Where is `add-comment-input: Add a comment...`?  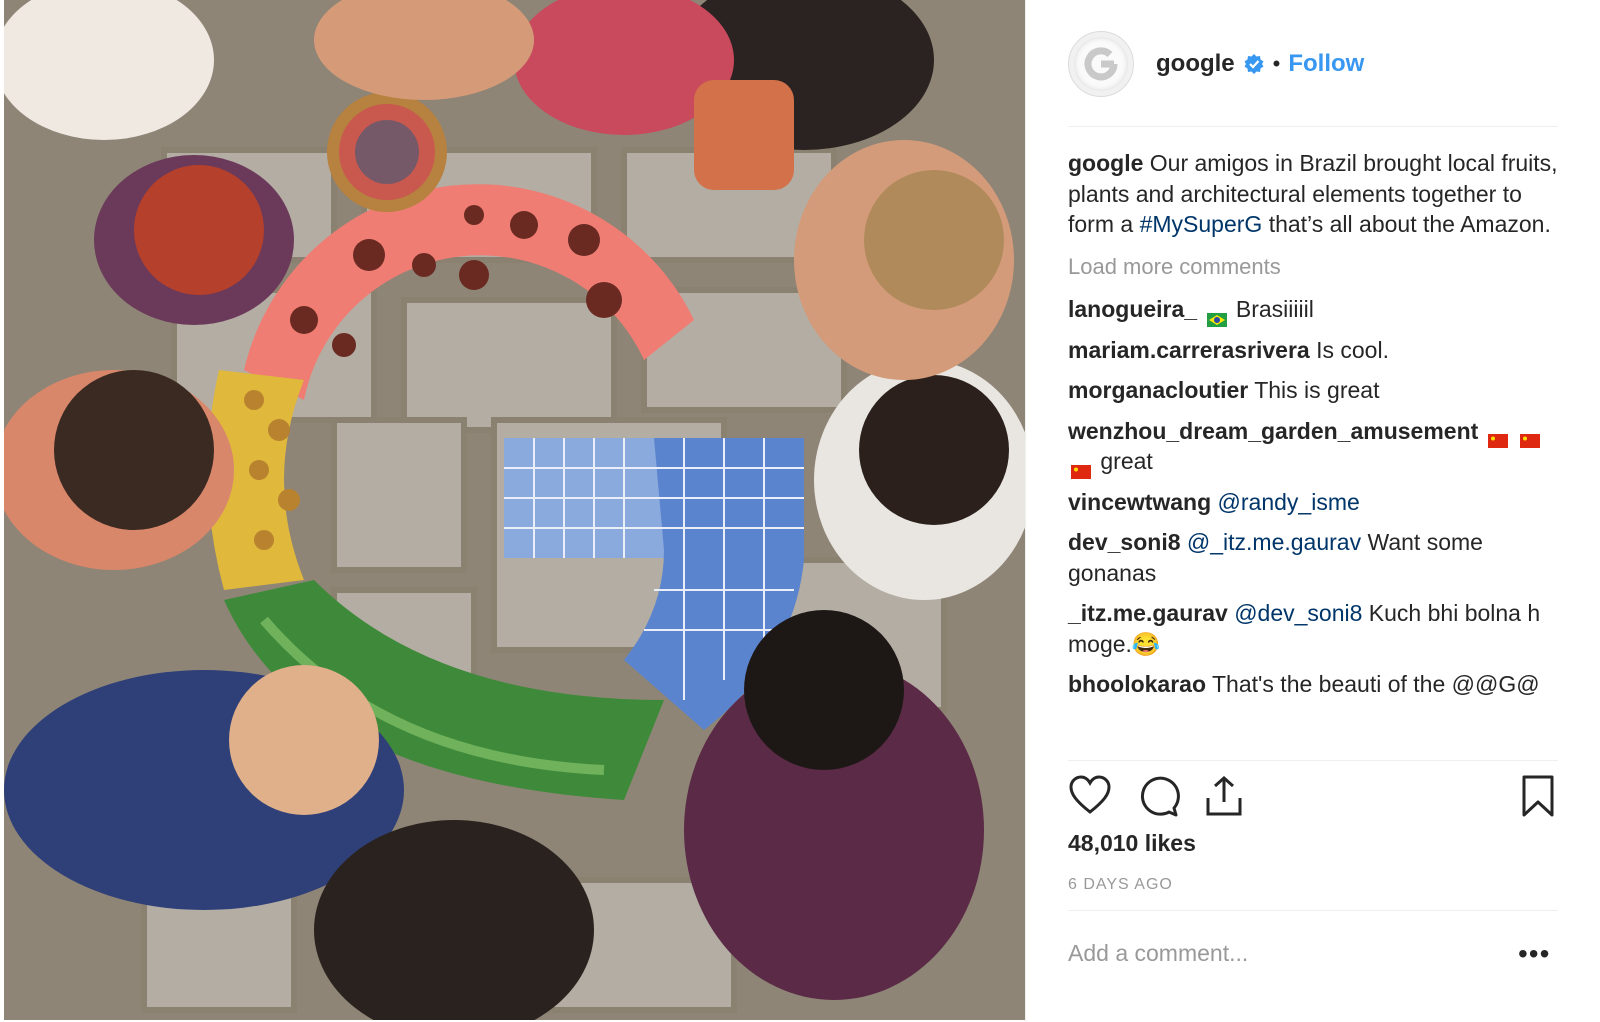
add-comment-input: Add a comment... is located at coordinates (1158, 953).